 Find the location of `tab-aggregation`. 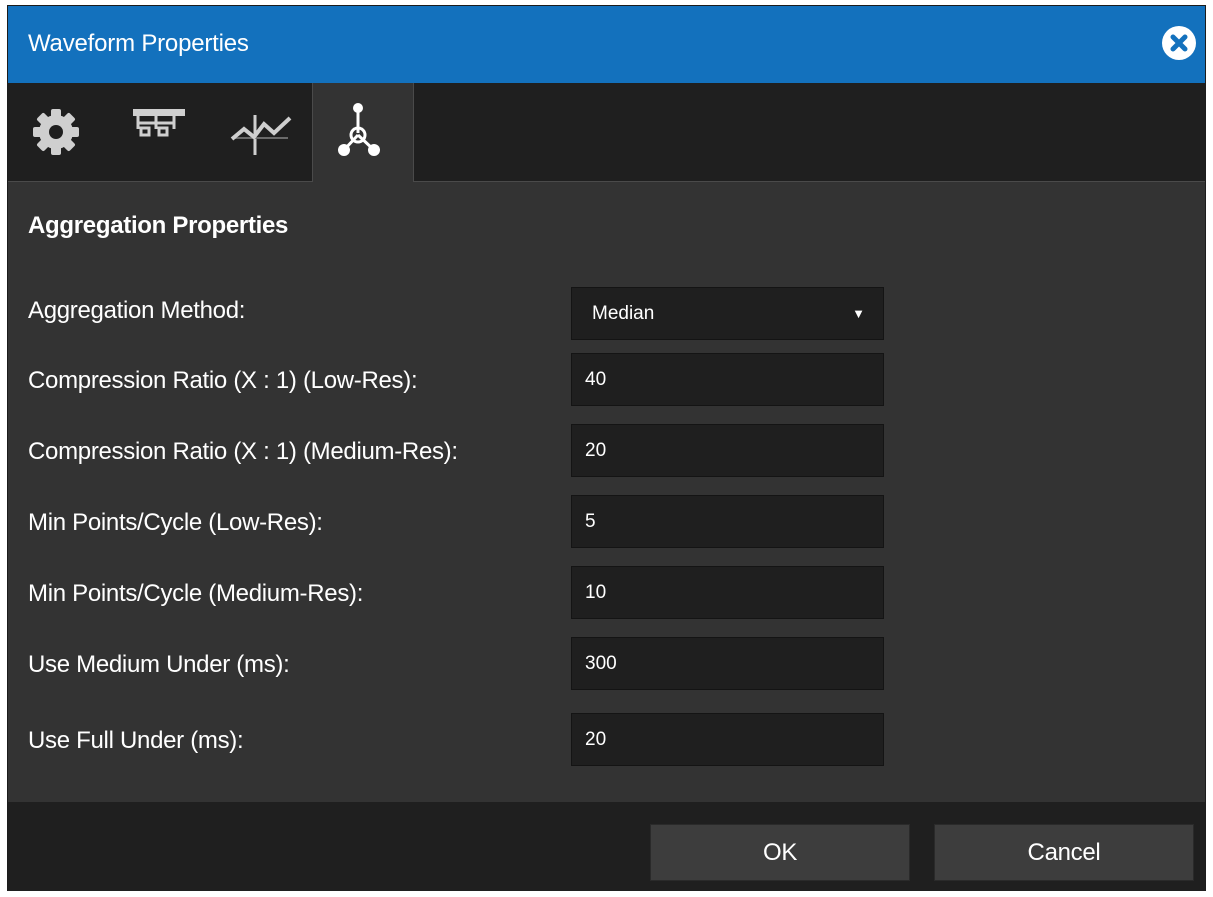

tab-aggregation is located at coordinates (363, 132).